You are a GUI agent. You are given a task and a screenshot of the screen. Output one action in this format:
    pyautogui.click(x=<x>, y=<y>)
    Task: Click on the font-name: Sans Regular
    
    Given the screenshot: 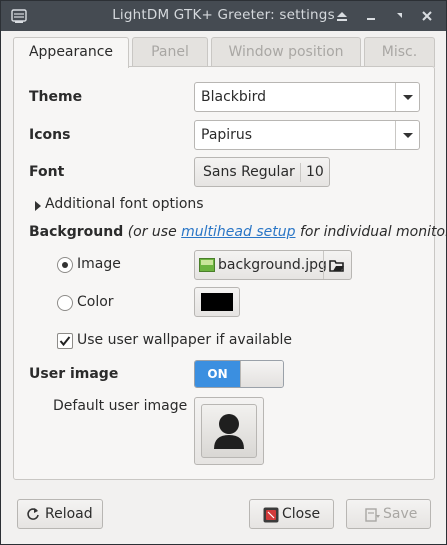 What is the action you would take?
    pyautogui.click(x=249, y=172)
    